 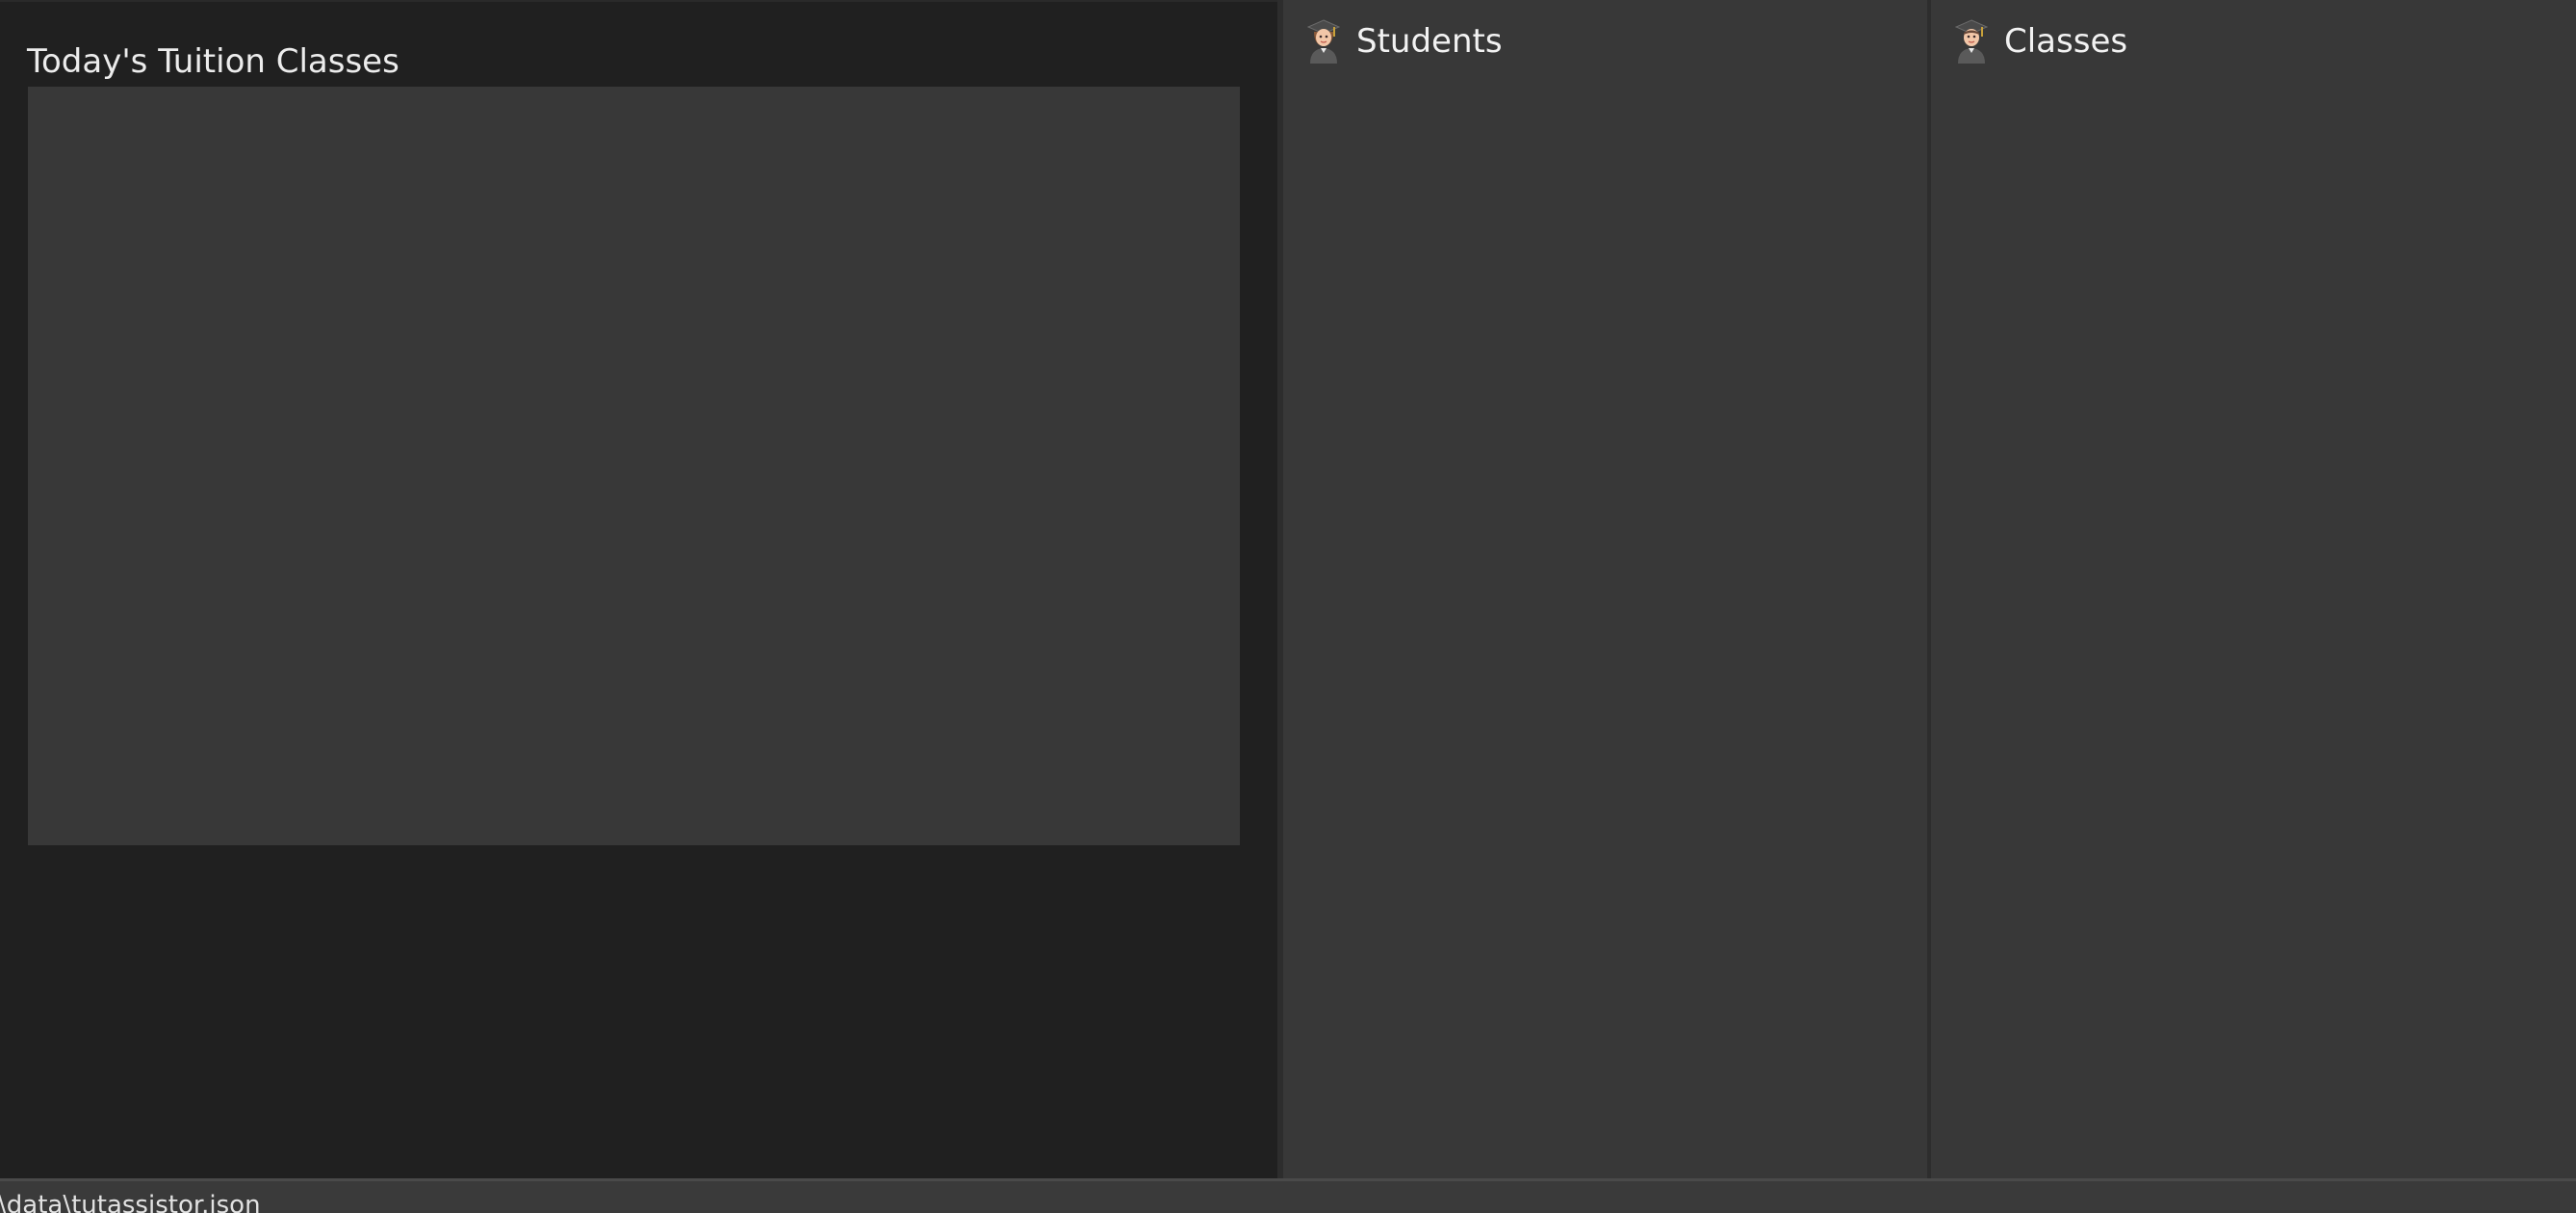 What do you see at coordinates (1430, 42) in the screenshot?
I see `students-title: Students` at bounding box center [1430, 42].